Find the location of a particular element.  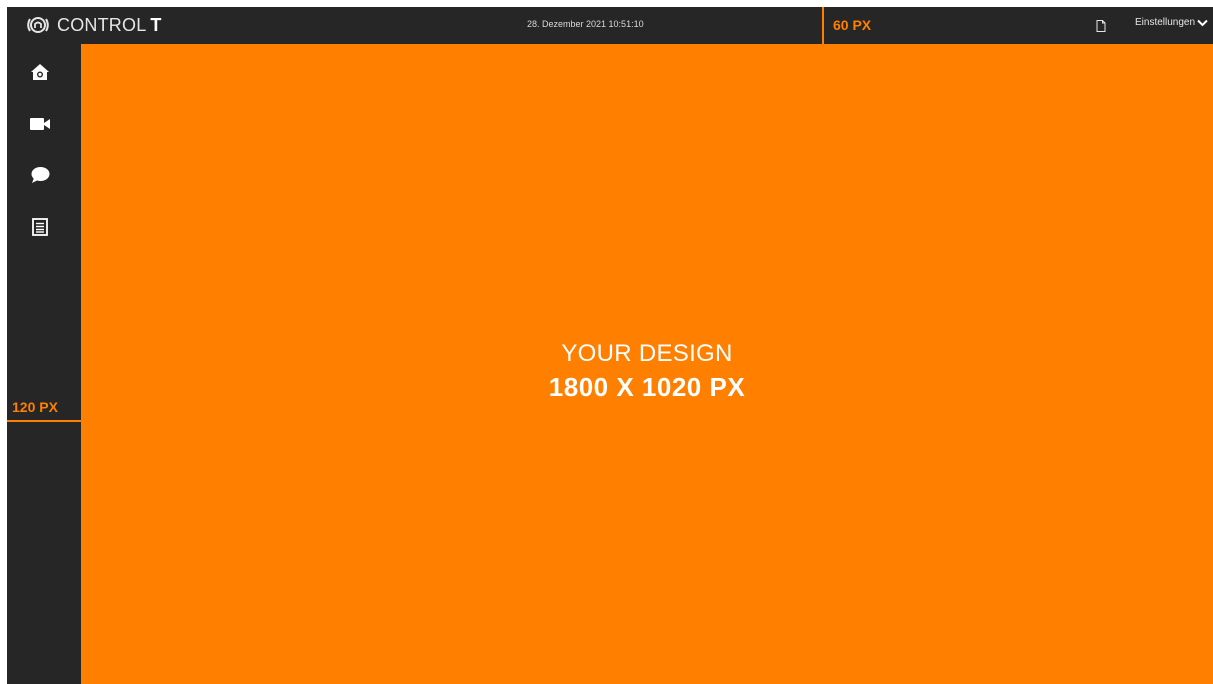

header-height-label: 60 PX is located at coordinates (852, 25).